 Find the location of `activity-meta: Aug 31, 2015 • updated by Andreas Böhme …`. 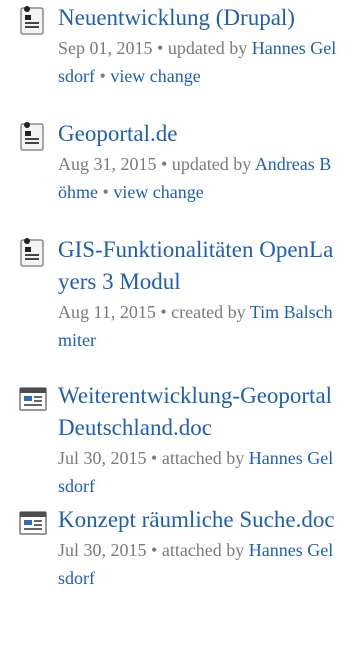

activity-meta: Aug 31, 2015 • updated by Andreas Böhme … is located at coordinates (199, 178).